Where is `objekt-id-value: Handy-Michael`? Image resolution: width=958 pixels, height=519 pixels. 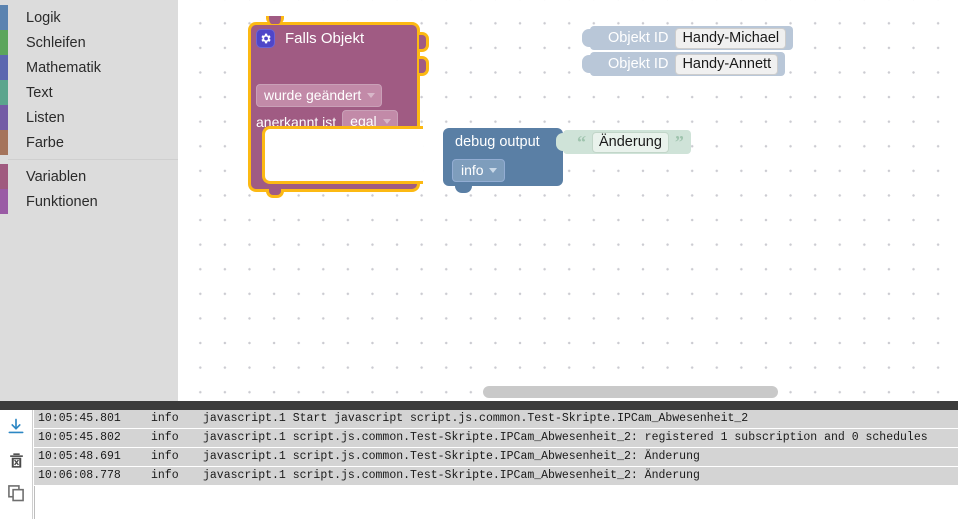
objekt-id-value: Handy-Michael is located at coordinates (731, 38).